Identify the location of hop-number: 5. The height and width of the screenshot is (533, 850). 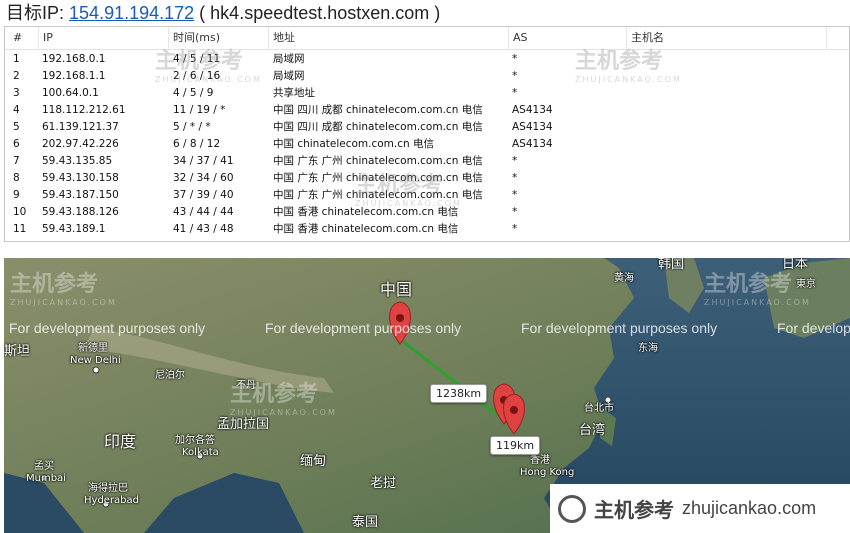
(16, 127).